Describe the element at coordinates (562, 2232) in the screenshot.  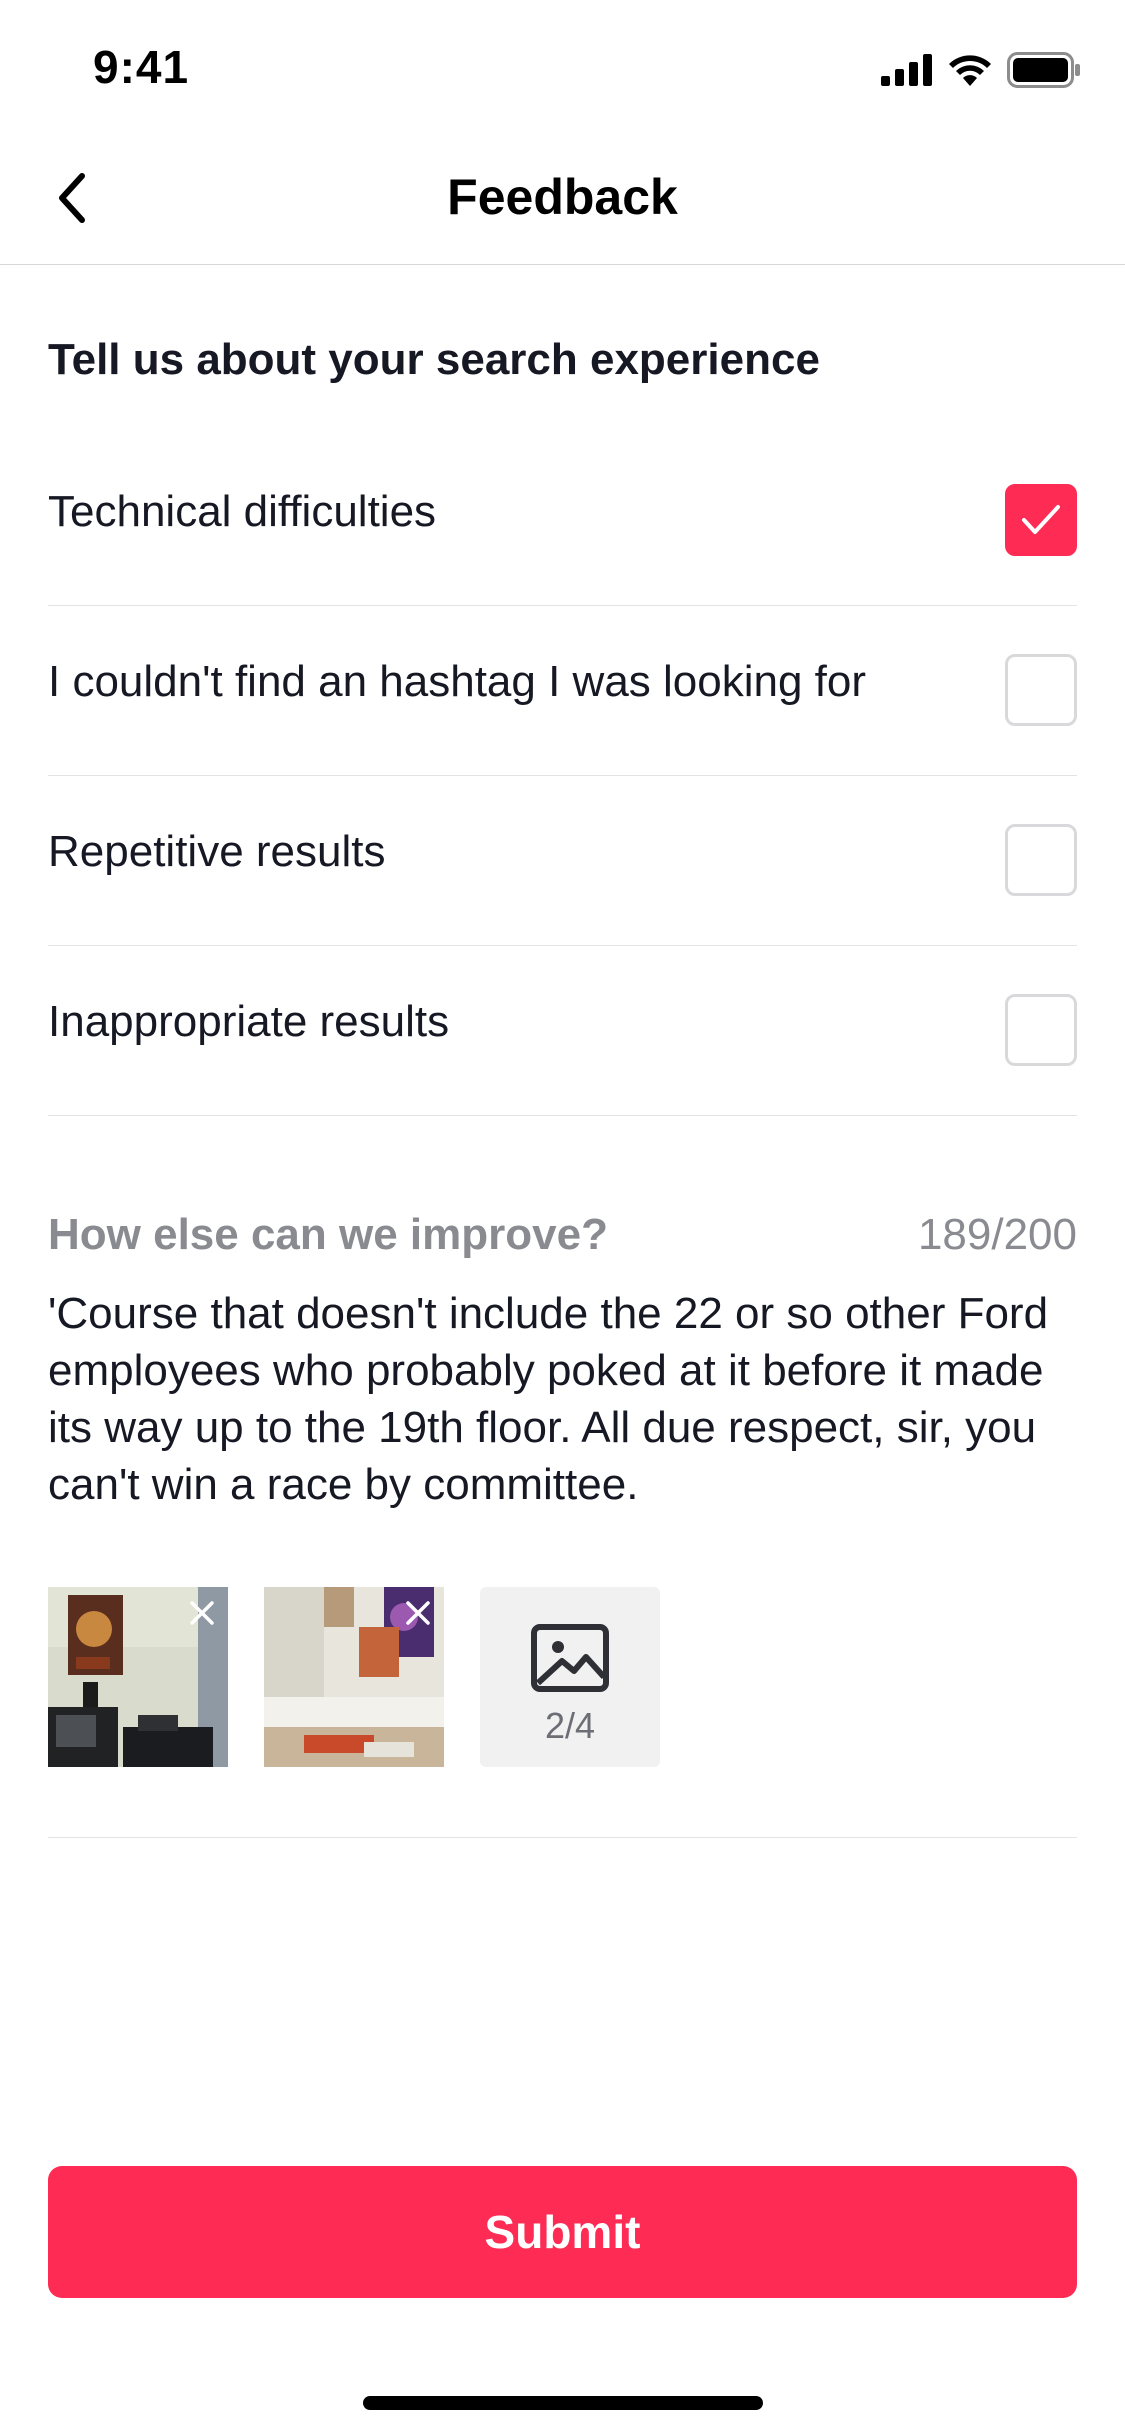
I see `submit-button: Submit` at that location.